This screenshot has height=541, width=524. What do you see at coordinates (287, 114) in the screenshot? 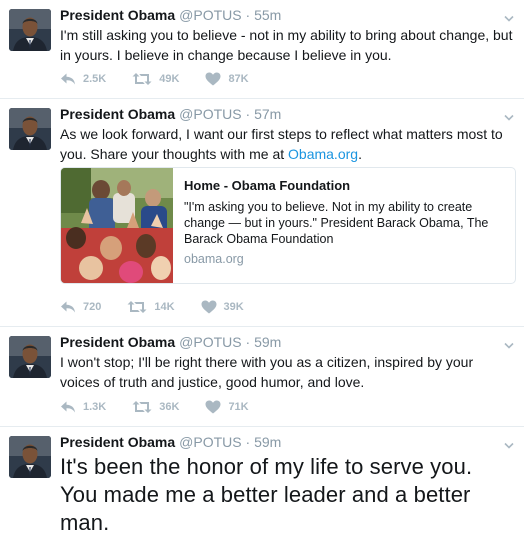
I see `tweet-header: President Obama @POTUS · 57m` at bounding box center [287, 114].